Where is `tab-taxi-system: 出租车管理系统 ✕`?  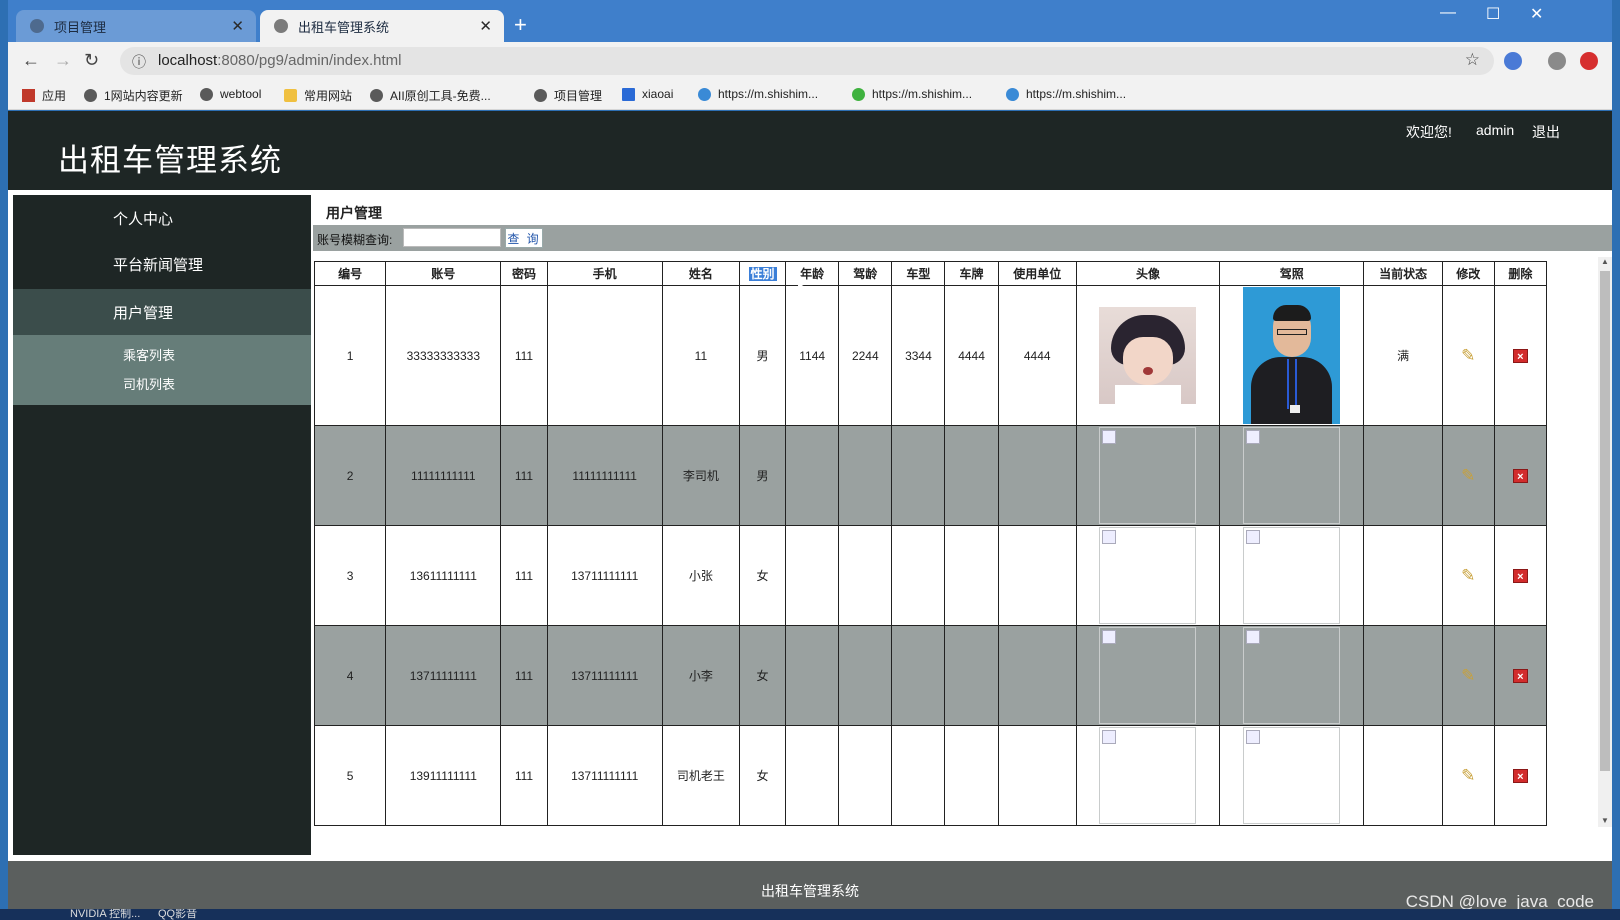
tab-taxi-system: 出租车管理系统 ✕ is located at coordinates (382, 26).